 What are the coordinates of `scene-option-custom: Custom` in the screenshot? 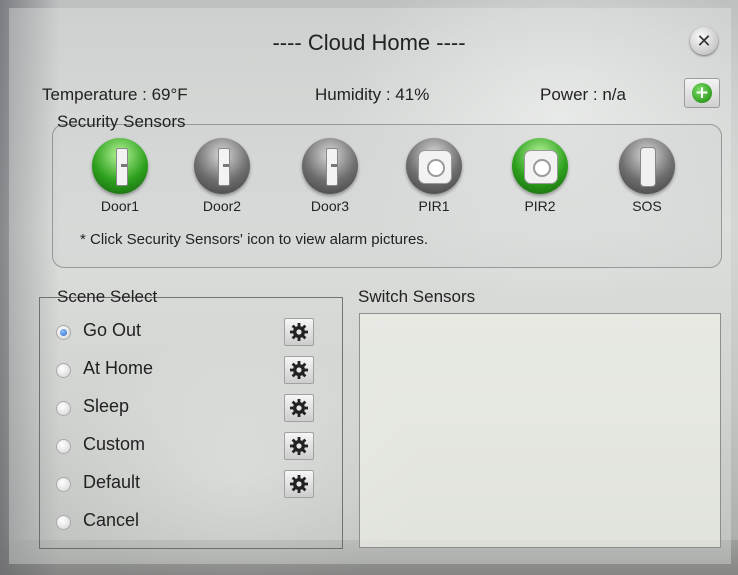 It's located at (191, 447).